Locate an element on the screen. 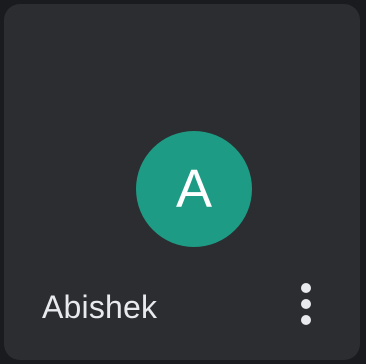 Image resolution: width=366 pixels, height=364 pixels. participant-avatar: A is located at coordinates (194, 189).